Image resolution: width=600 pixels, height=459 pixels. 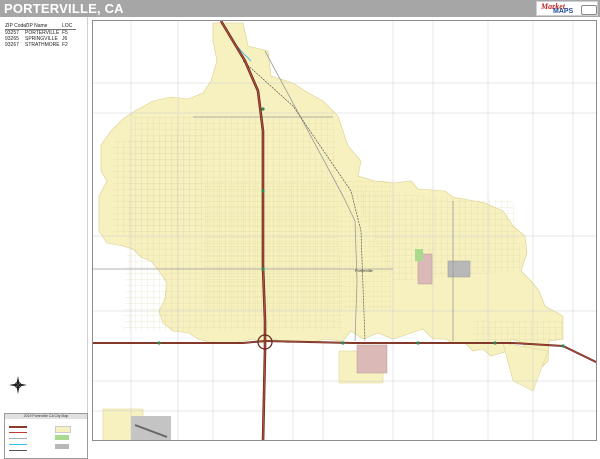 I want to click on park-area, so click(x=419, y=255).